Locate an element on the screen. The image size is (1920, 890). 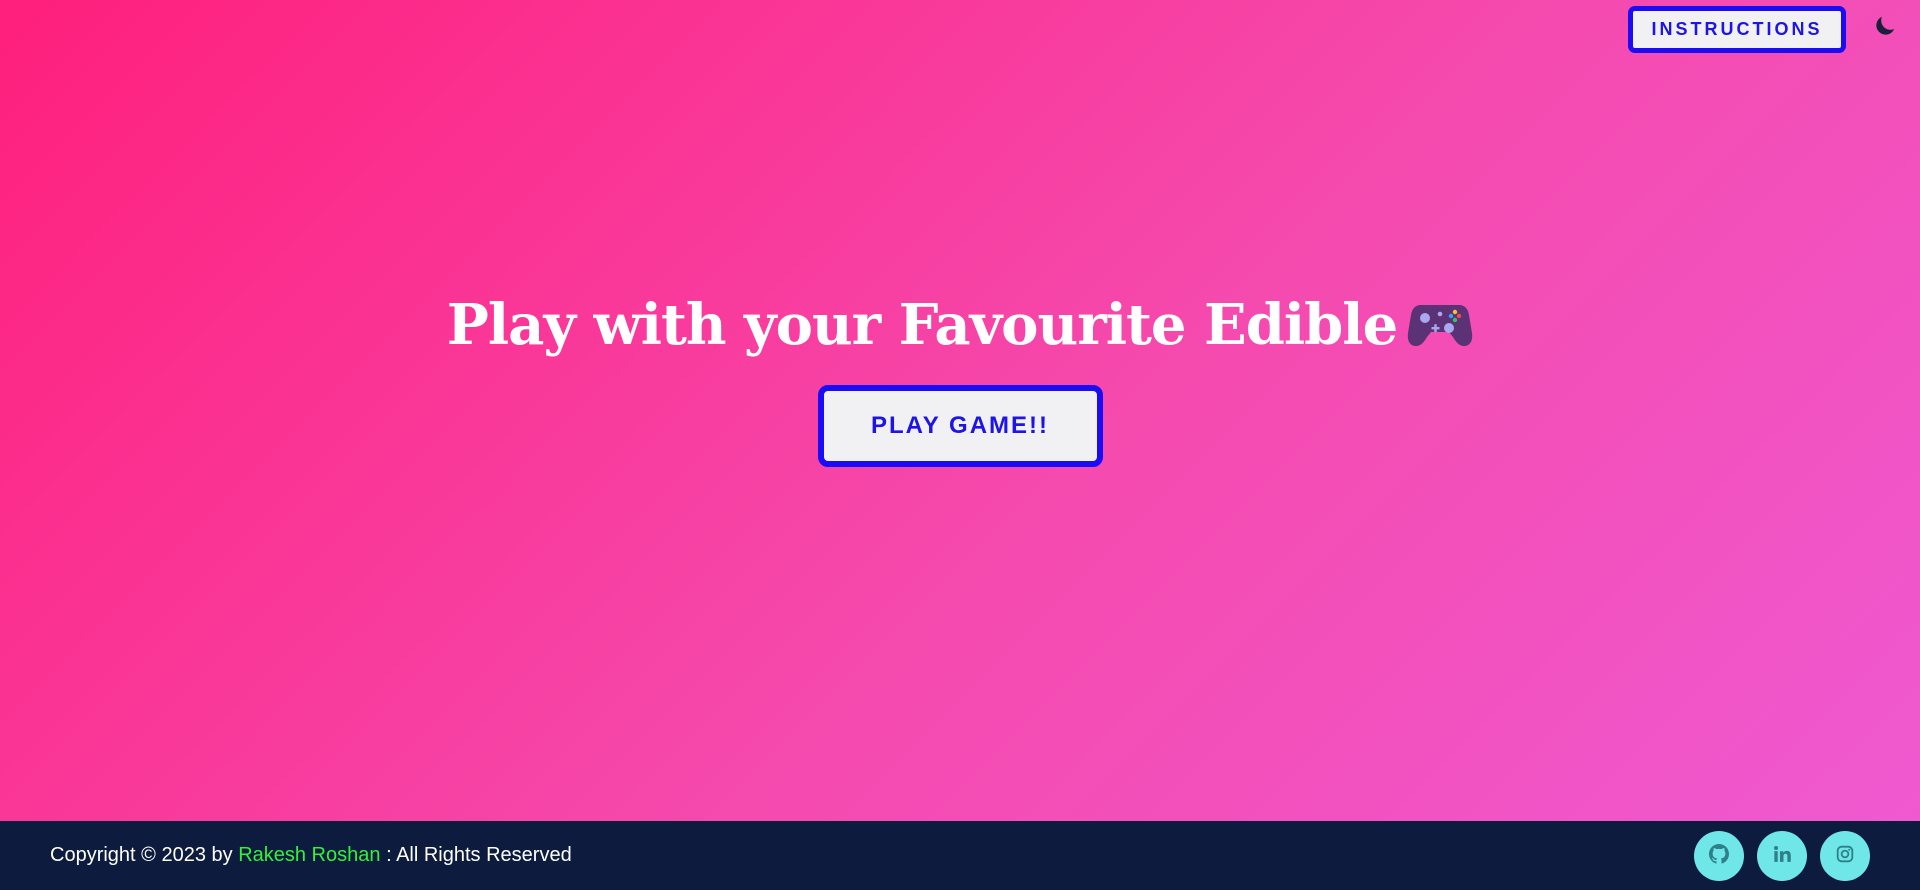
instagram-button is located at coordinates (1845, 856).